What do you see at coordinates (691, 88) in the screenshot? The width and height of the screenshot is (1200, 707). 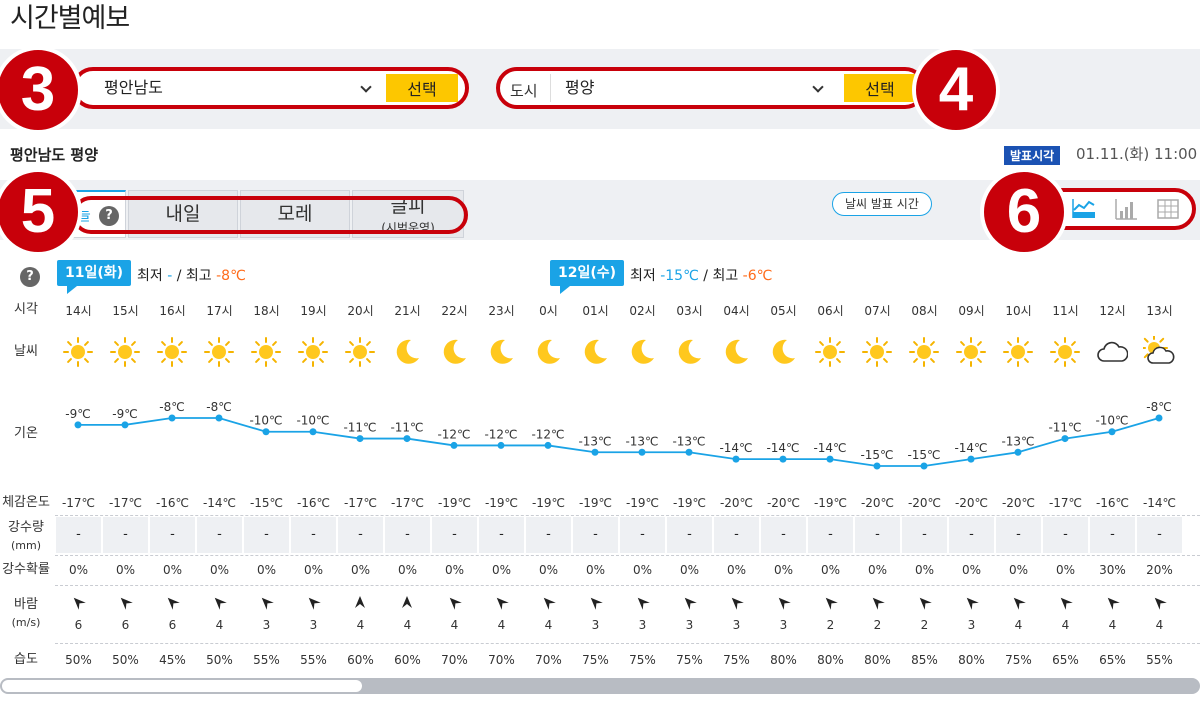 I see `city-select: 평양` at bounding box center [691, 88].